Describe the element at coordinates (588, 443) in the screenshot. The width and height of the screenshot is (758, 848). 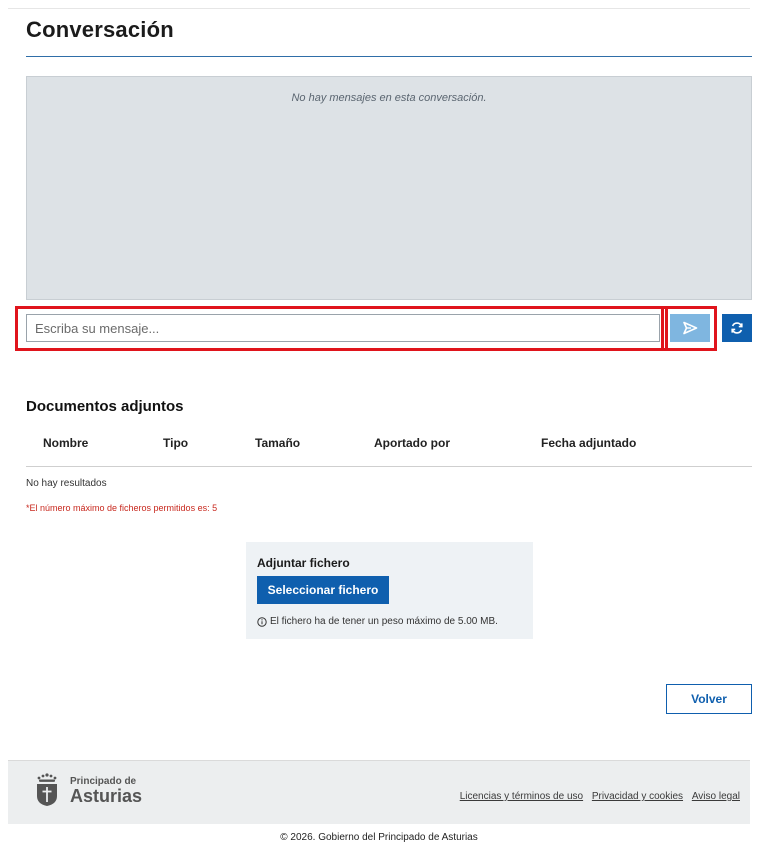
I see `column-header-date: Fecha adjuntado` at that location.